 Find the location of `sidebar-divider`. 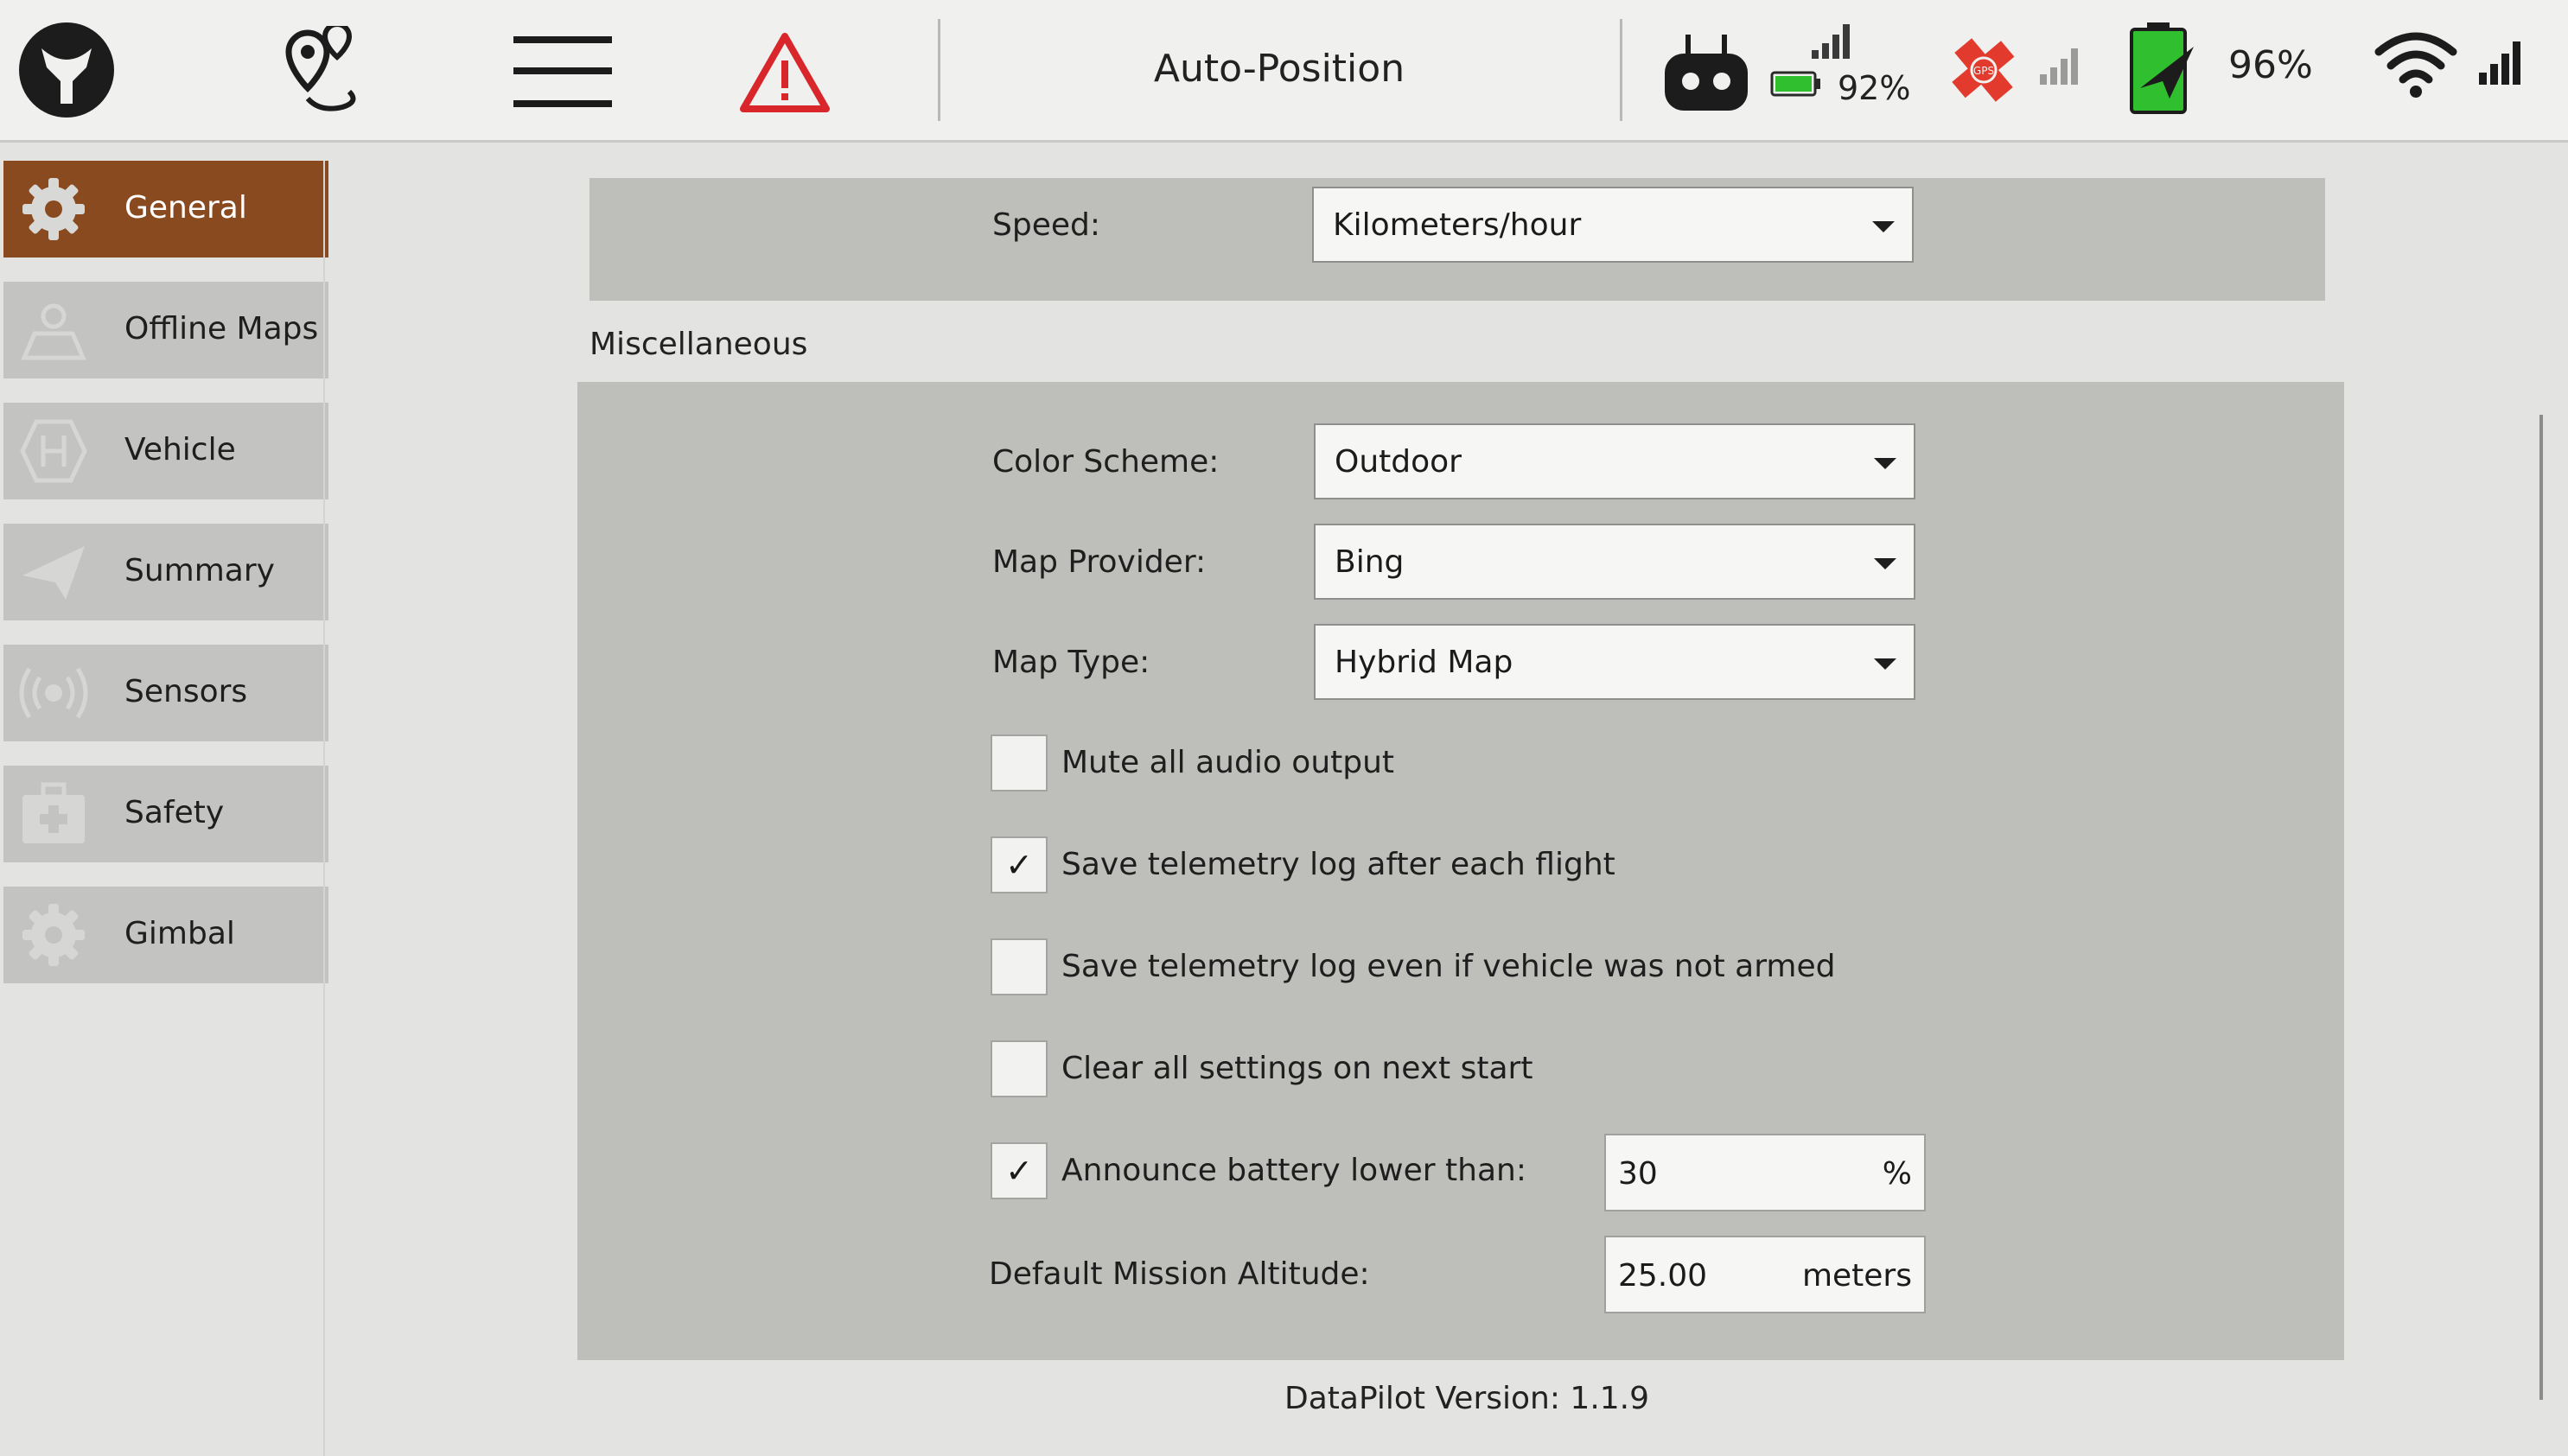

sidebar-divider is located at coordinates (324, 808).